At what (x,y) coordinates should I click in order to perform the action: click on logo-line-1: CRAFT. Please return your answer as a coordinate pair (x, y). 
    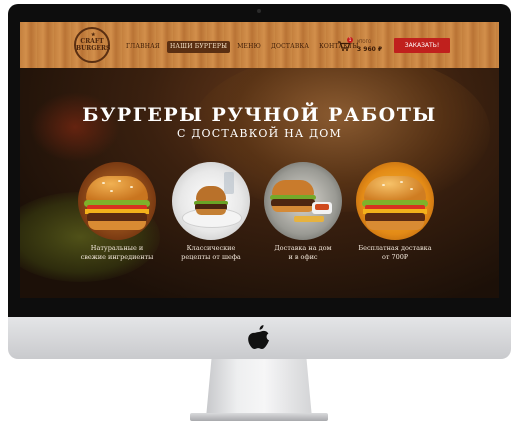
    Looking at the image, I should click on (92, 41).